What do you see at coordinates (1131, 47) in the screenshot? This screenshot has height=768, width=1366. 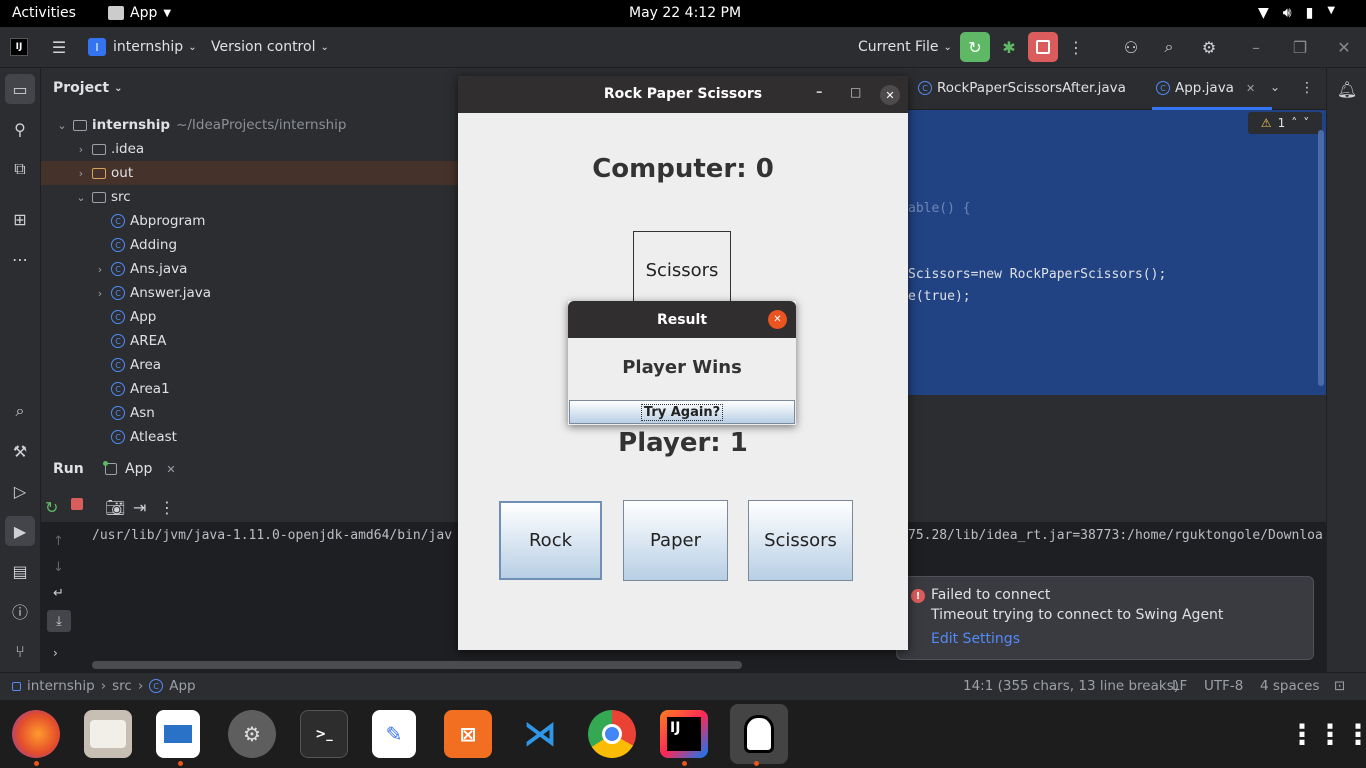 I see `code-with-me-icon: ⚇` at bounding box center [1131, 47].